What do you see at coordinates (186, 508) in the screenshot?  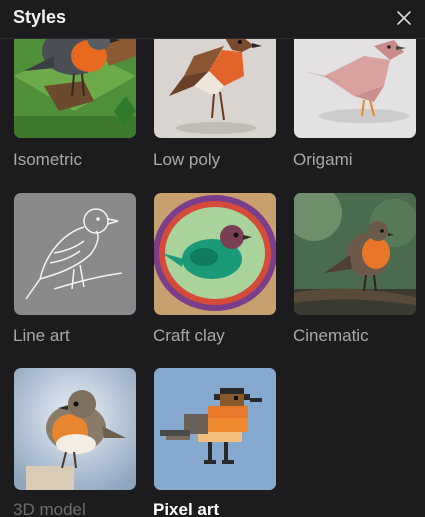 I see `style-label-pixel-art: Pixel art` at bounding box center [186, 508].